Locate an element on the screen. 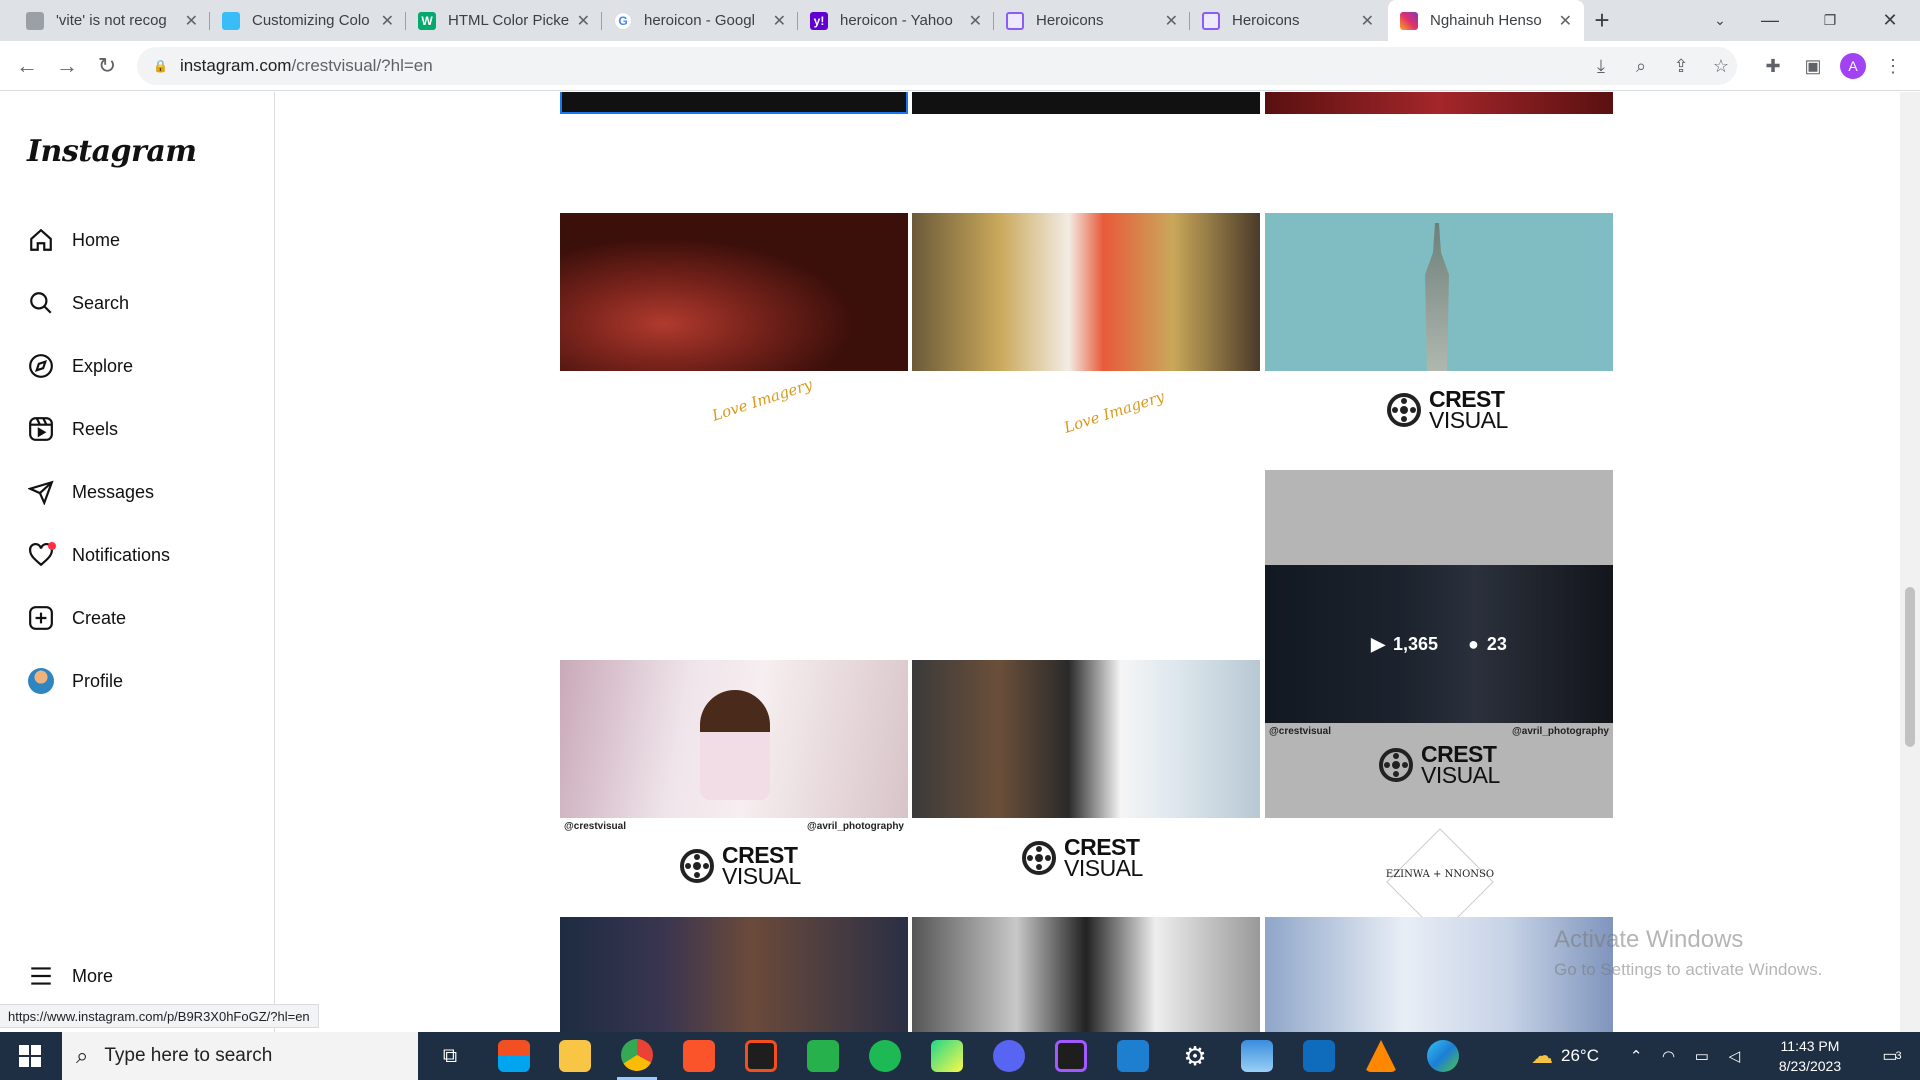  share-icon: ⇪ is located at coordinates (1681, 66).